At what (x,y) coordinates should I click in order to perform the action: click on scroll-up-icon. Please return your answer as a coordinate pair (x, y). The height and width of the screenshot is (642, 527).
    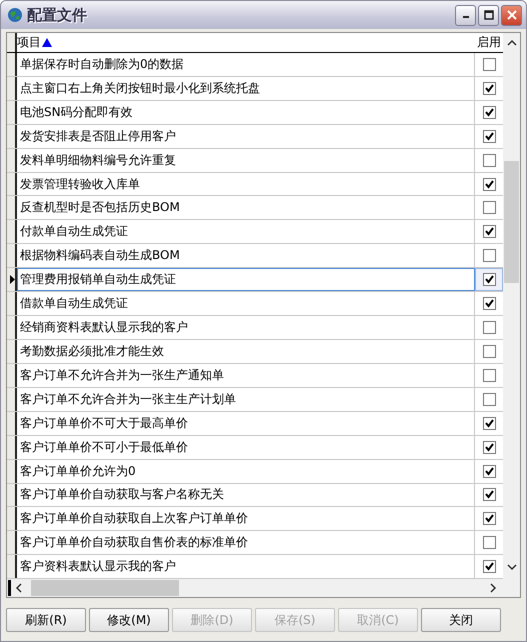
    Looking at the image, I should click on (511, 43).